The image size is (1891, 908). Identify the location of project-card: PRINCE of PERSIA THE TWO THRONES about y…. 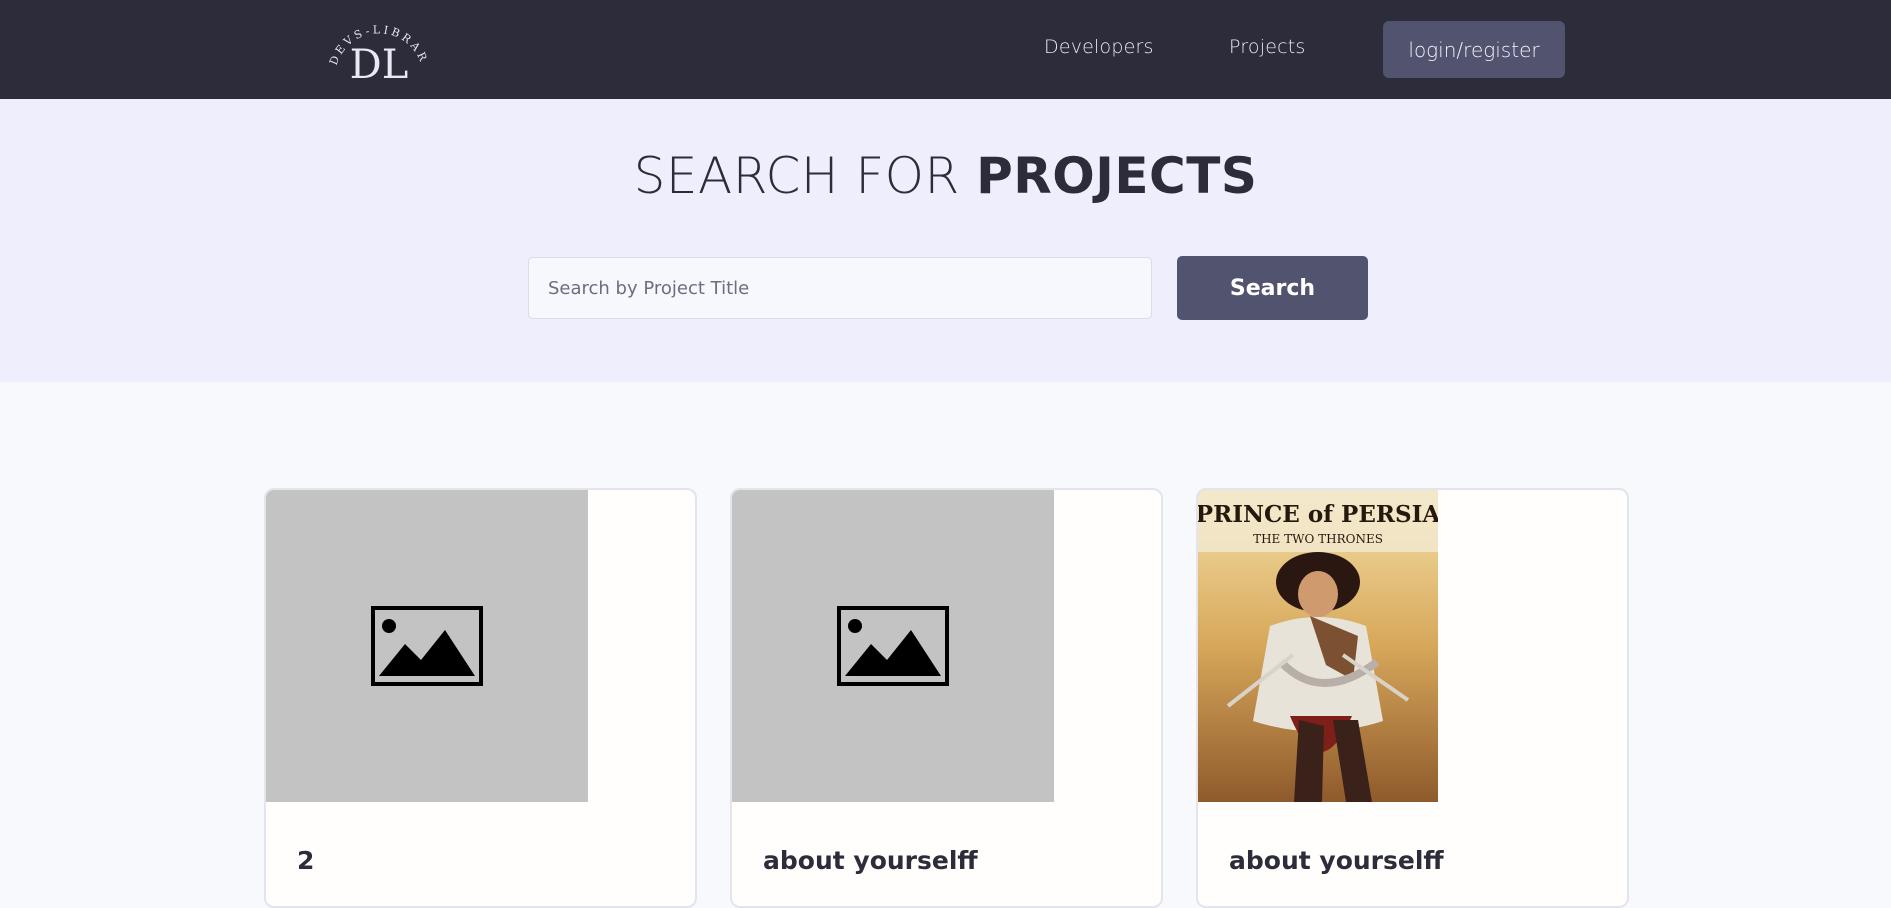
(1412, 698).